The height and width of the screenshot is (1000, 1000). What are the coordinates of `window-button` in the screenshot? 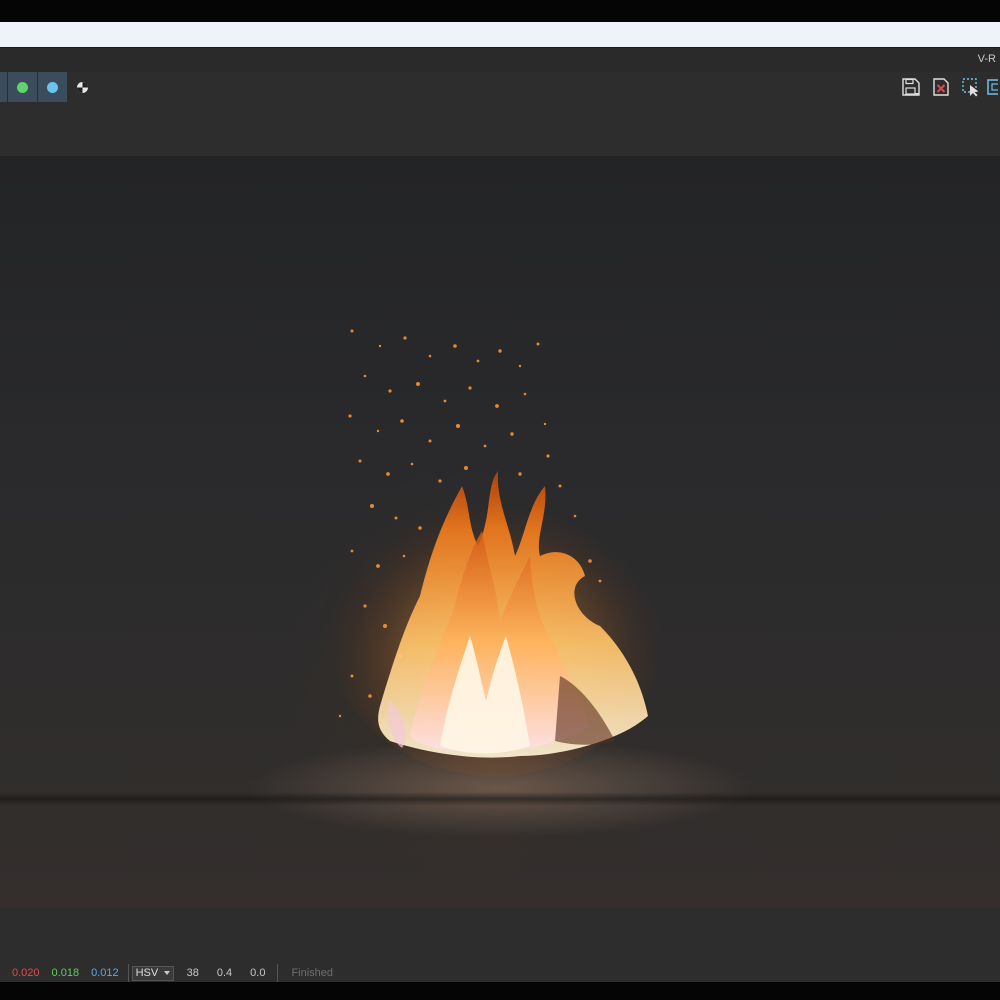 It's located at (993, 87).